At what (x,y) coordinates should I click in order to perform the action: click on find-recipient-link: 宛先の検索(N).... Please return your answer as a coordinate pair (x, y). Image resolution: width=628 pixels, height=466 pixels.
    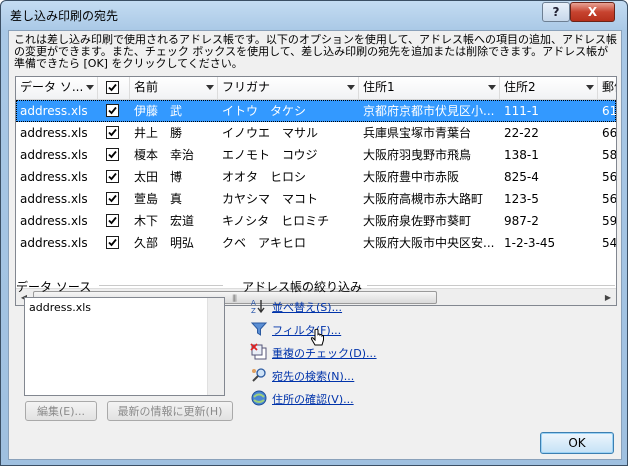
    Looking at the image, I should click on (313, 376).